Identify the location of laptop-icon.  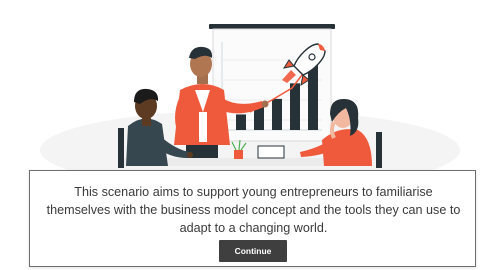
(271, 152).